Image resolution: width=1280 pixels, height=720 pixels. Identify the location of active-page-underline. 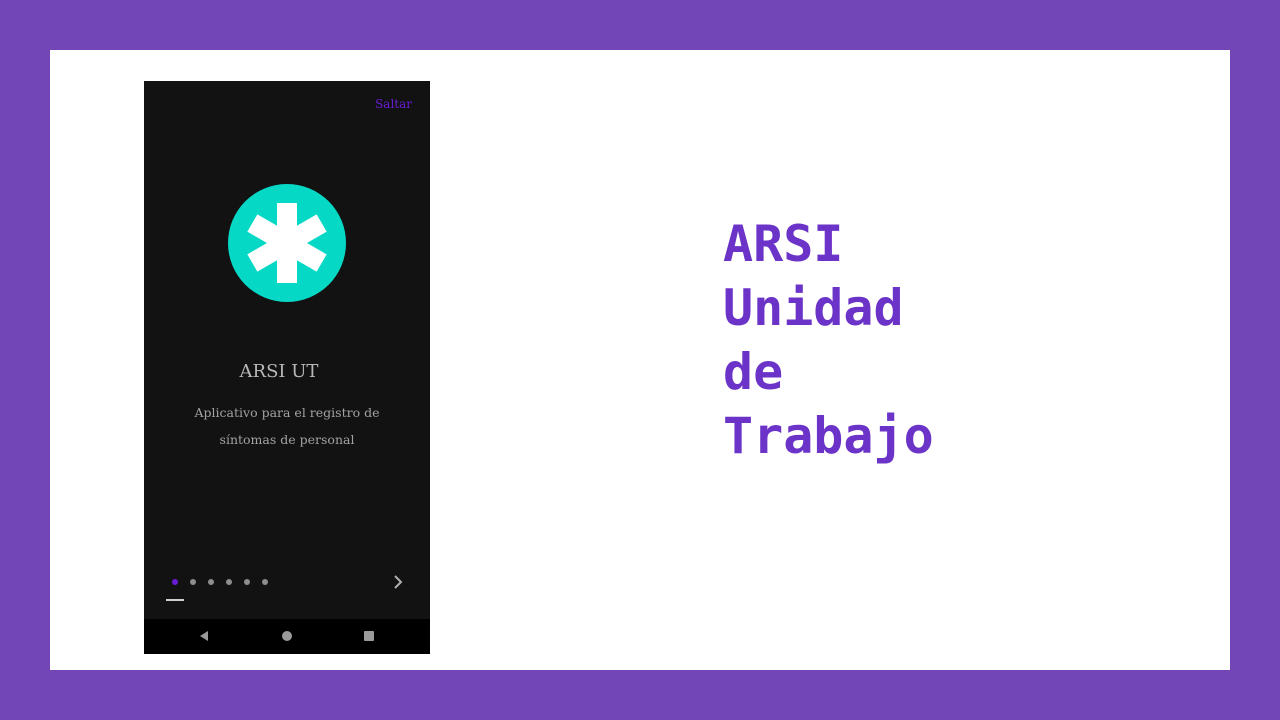
(175, 600).